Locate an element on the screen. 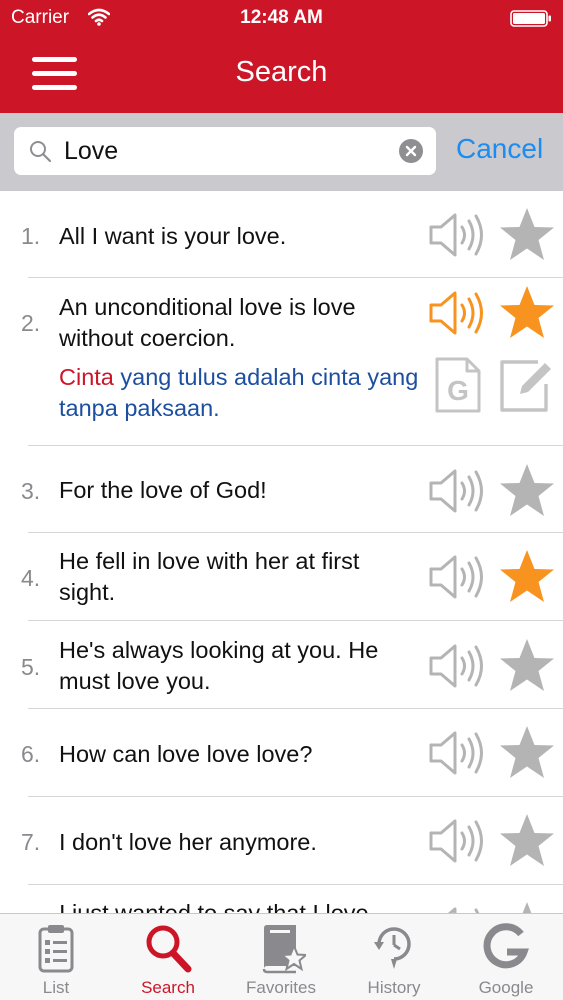  list-item: 1. All I want is your love. is located at coordinates (281, 234).